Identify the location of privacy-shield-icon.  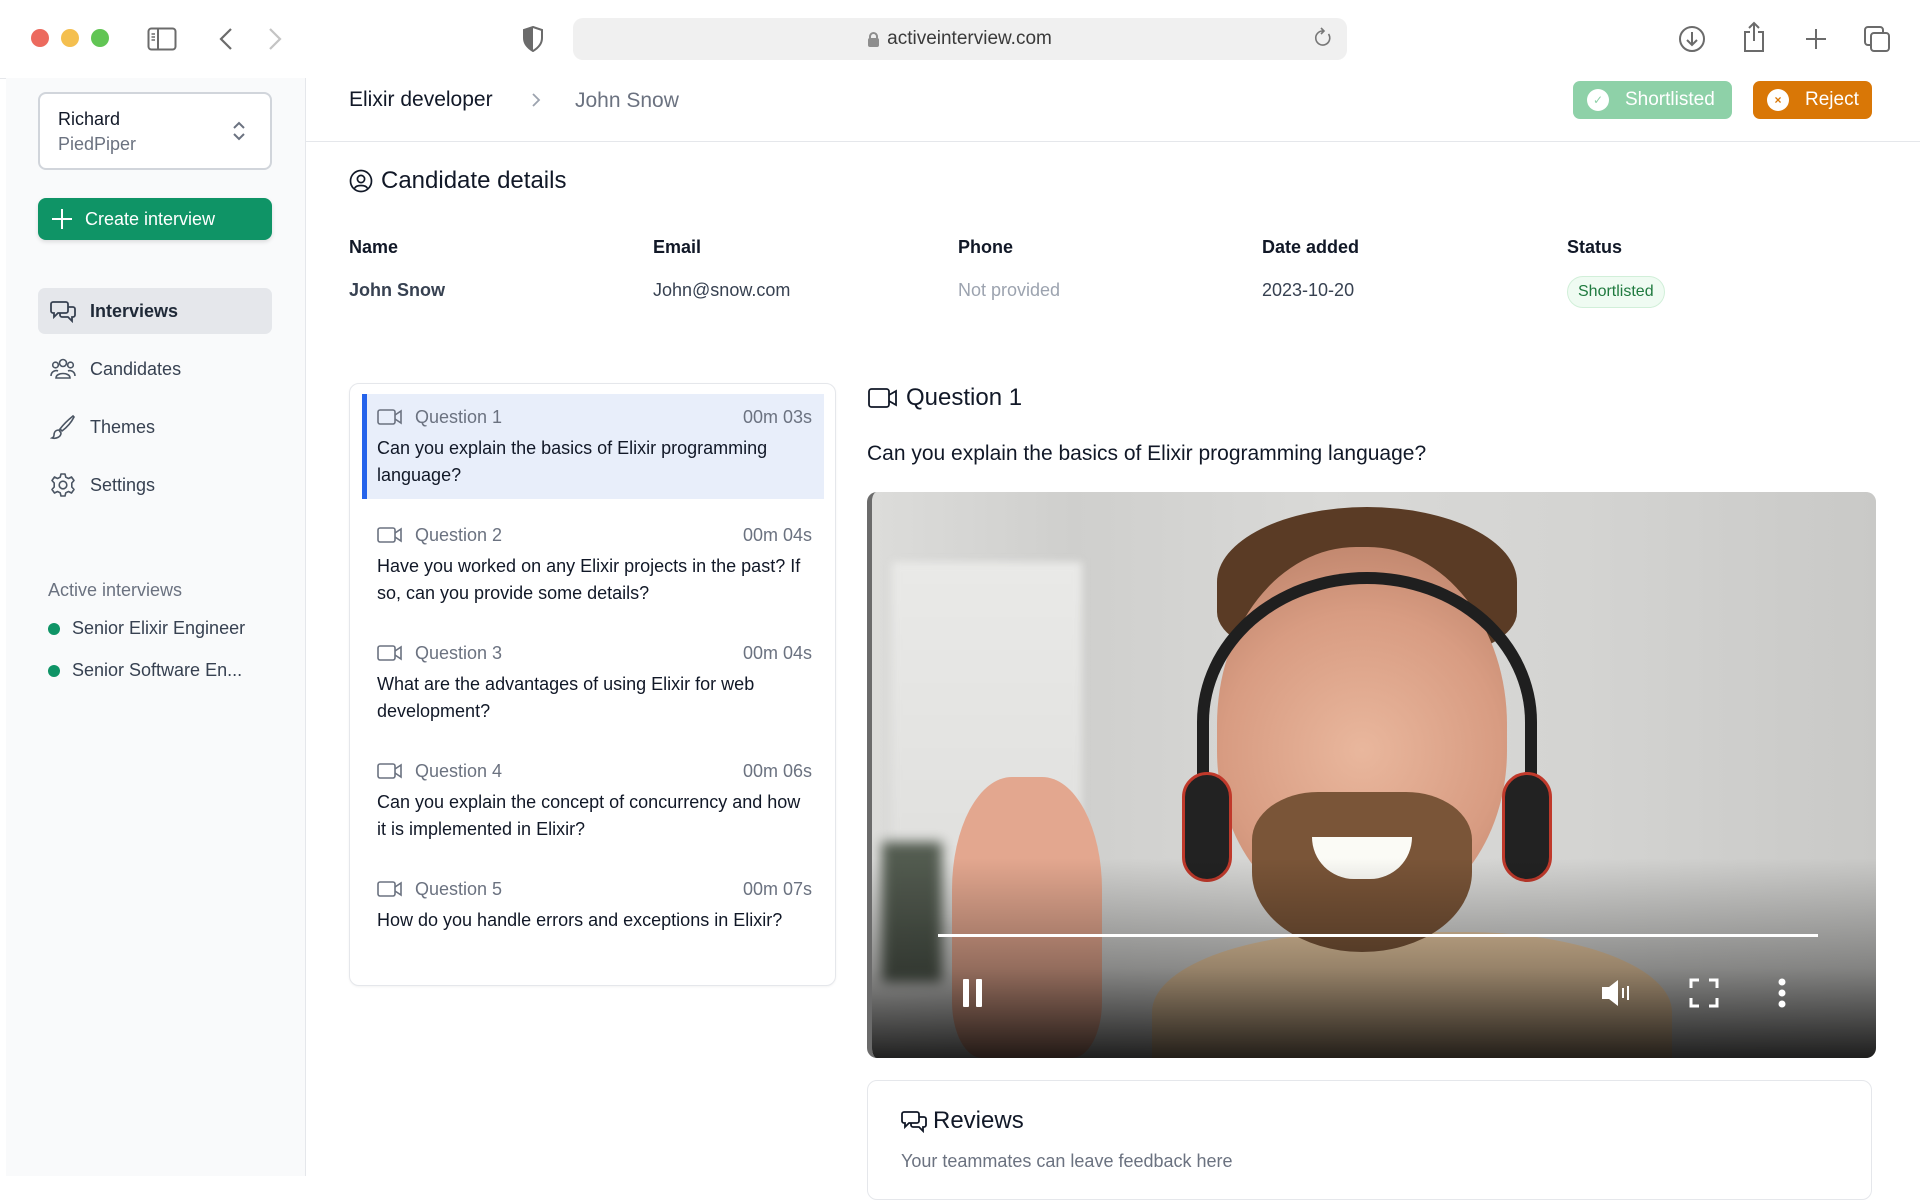
(533, 39).